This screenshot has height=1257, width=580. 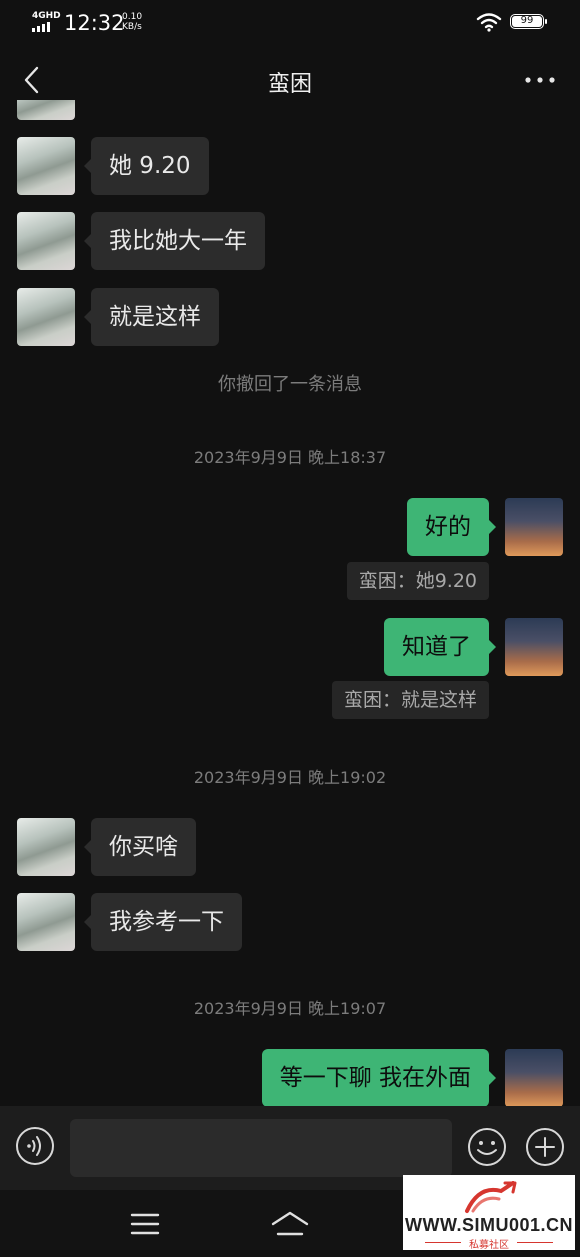 What do you see at coordinates (488, 1225) in the screenshot?
I see `watermark-text: WWW.SIMU001.CN` at bounding box center [488, 1225].